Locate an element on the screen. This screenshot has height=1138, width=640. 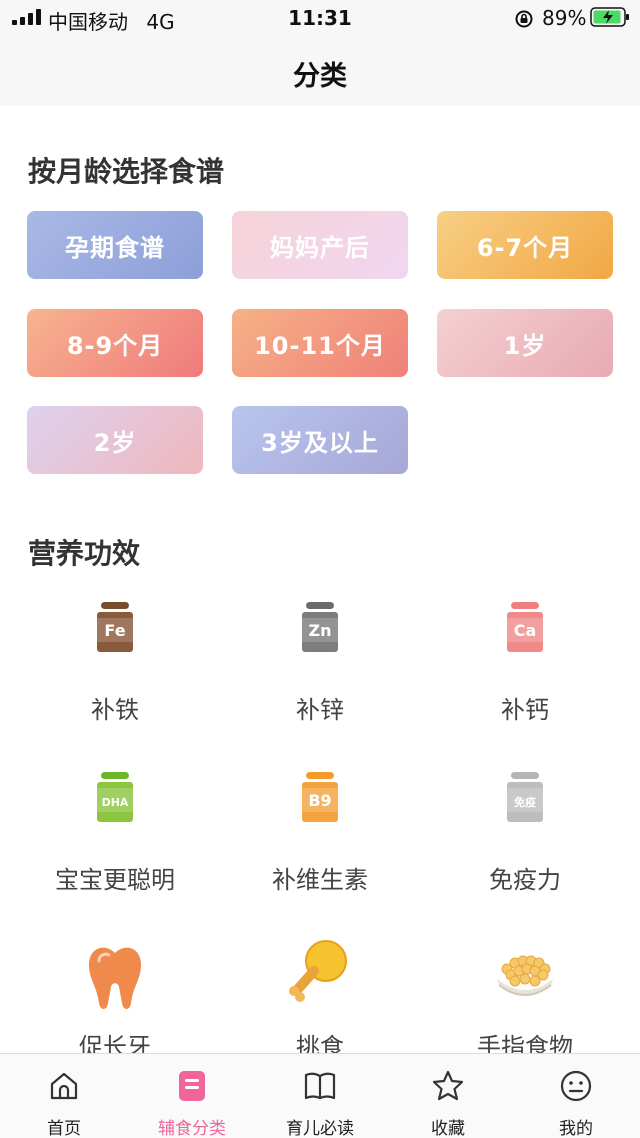
nutrition-item: Ca 补钙 is located at coordinates (525, 673).